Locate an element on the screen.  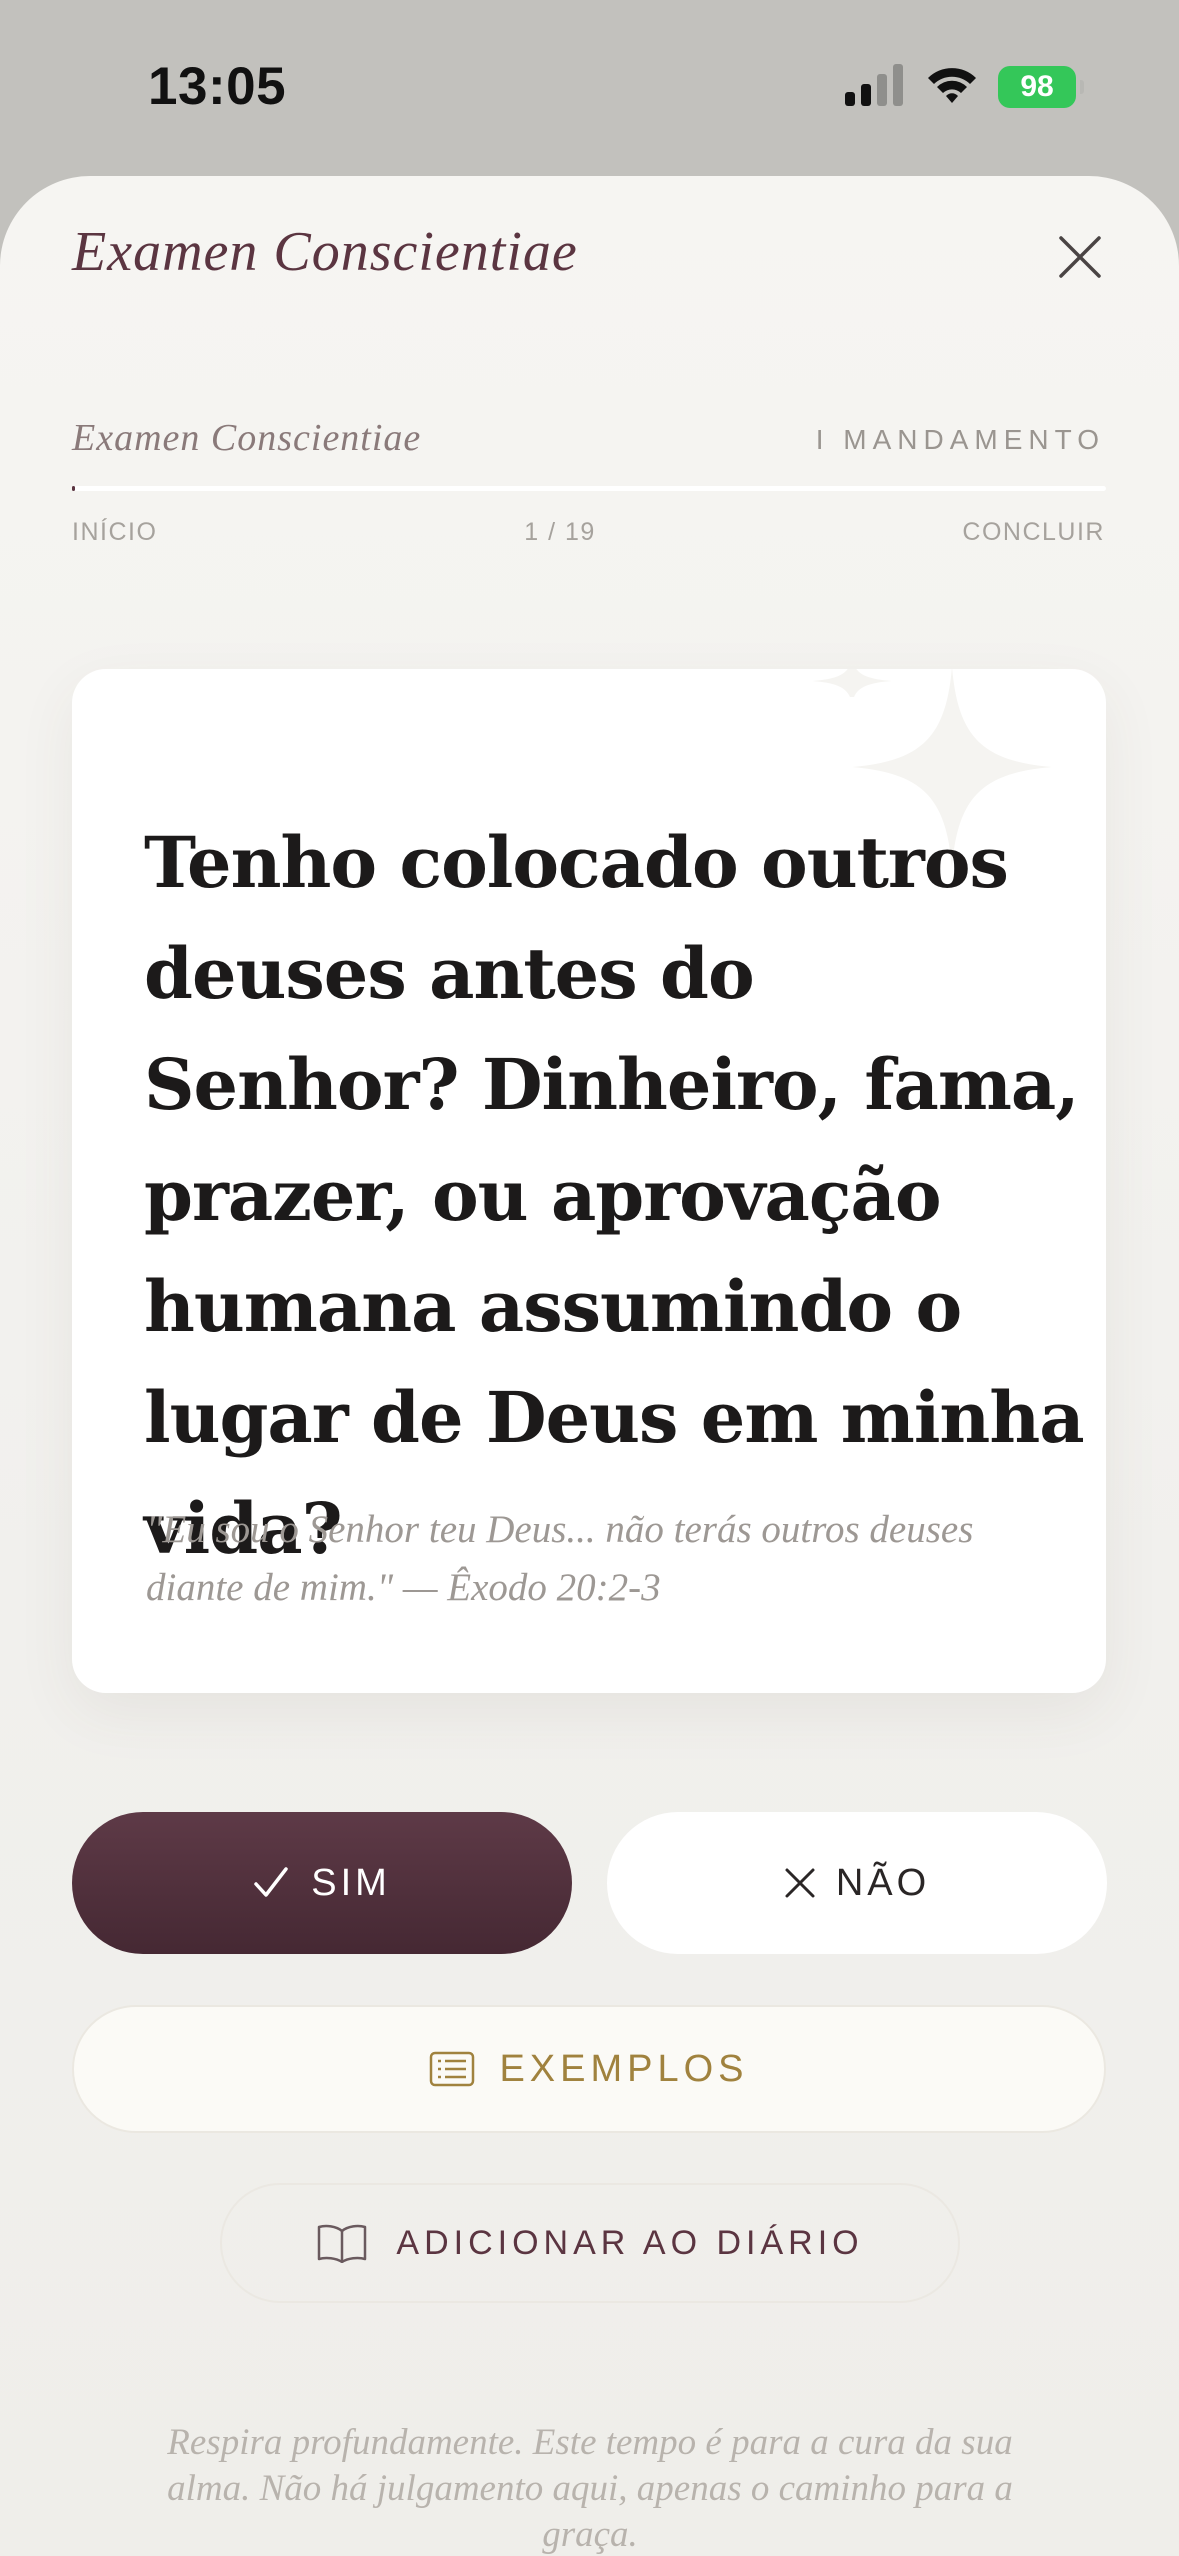
status-bar: 13:05 98 is located at coordinates (589, 87).